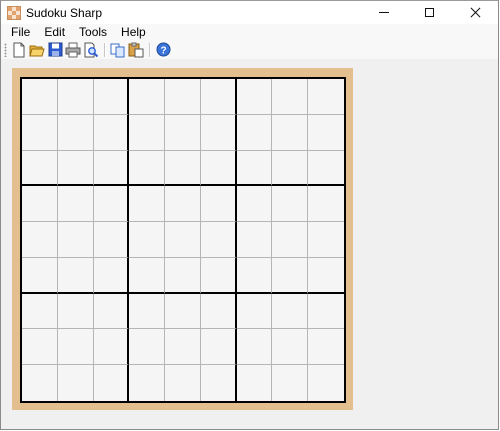  What do you see at coordinates (383, 12) in the screenshot?
I see `minimize-button` at bounding box center [383, 12].